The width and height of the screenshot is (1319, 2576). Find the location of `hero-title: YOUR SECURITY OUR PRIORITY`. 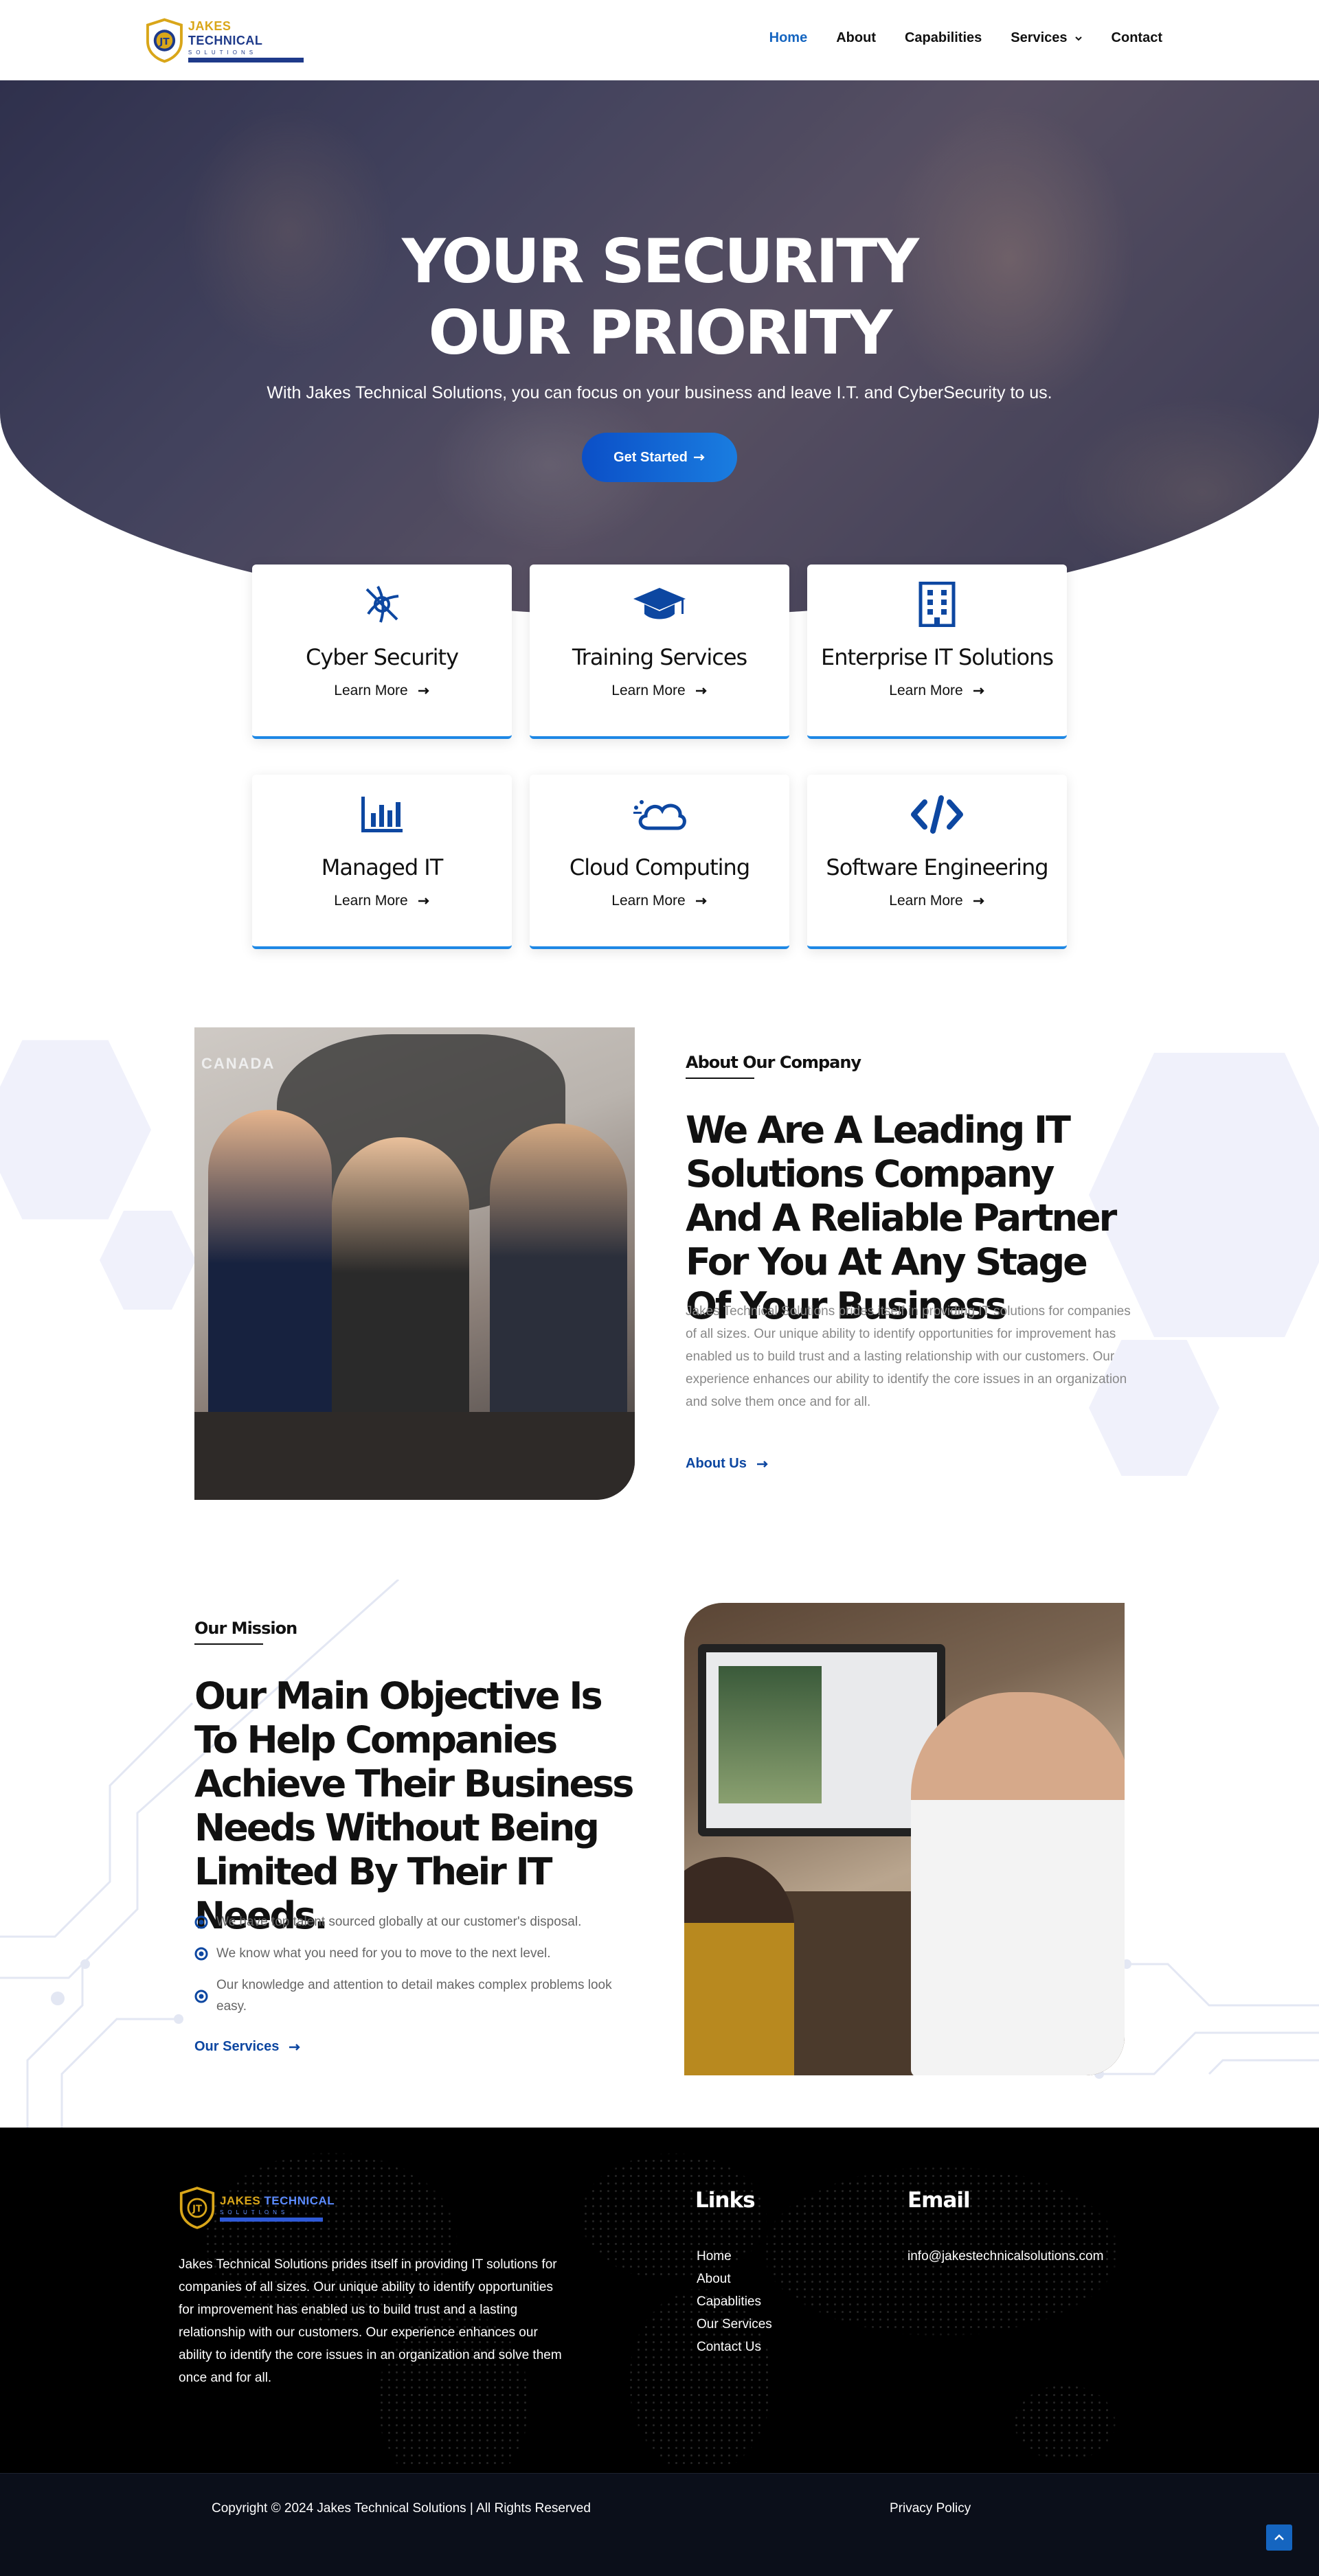

hero-title: YOUR SECURITY OUR PRIORITY is located at coordinates (659, 297).